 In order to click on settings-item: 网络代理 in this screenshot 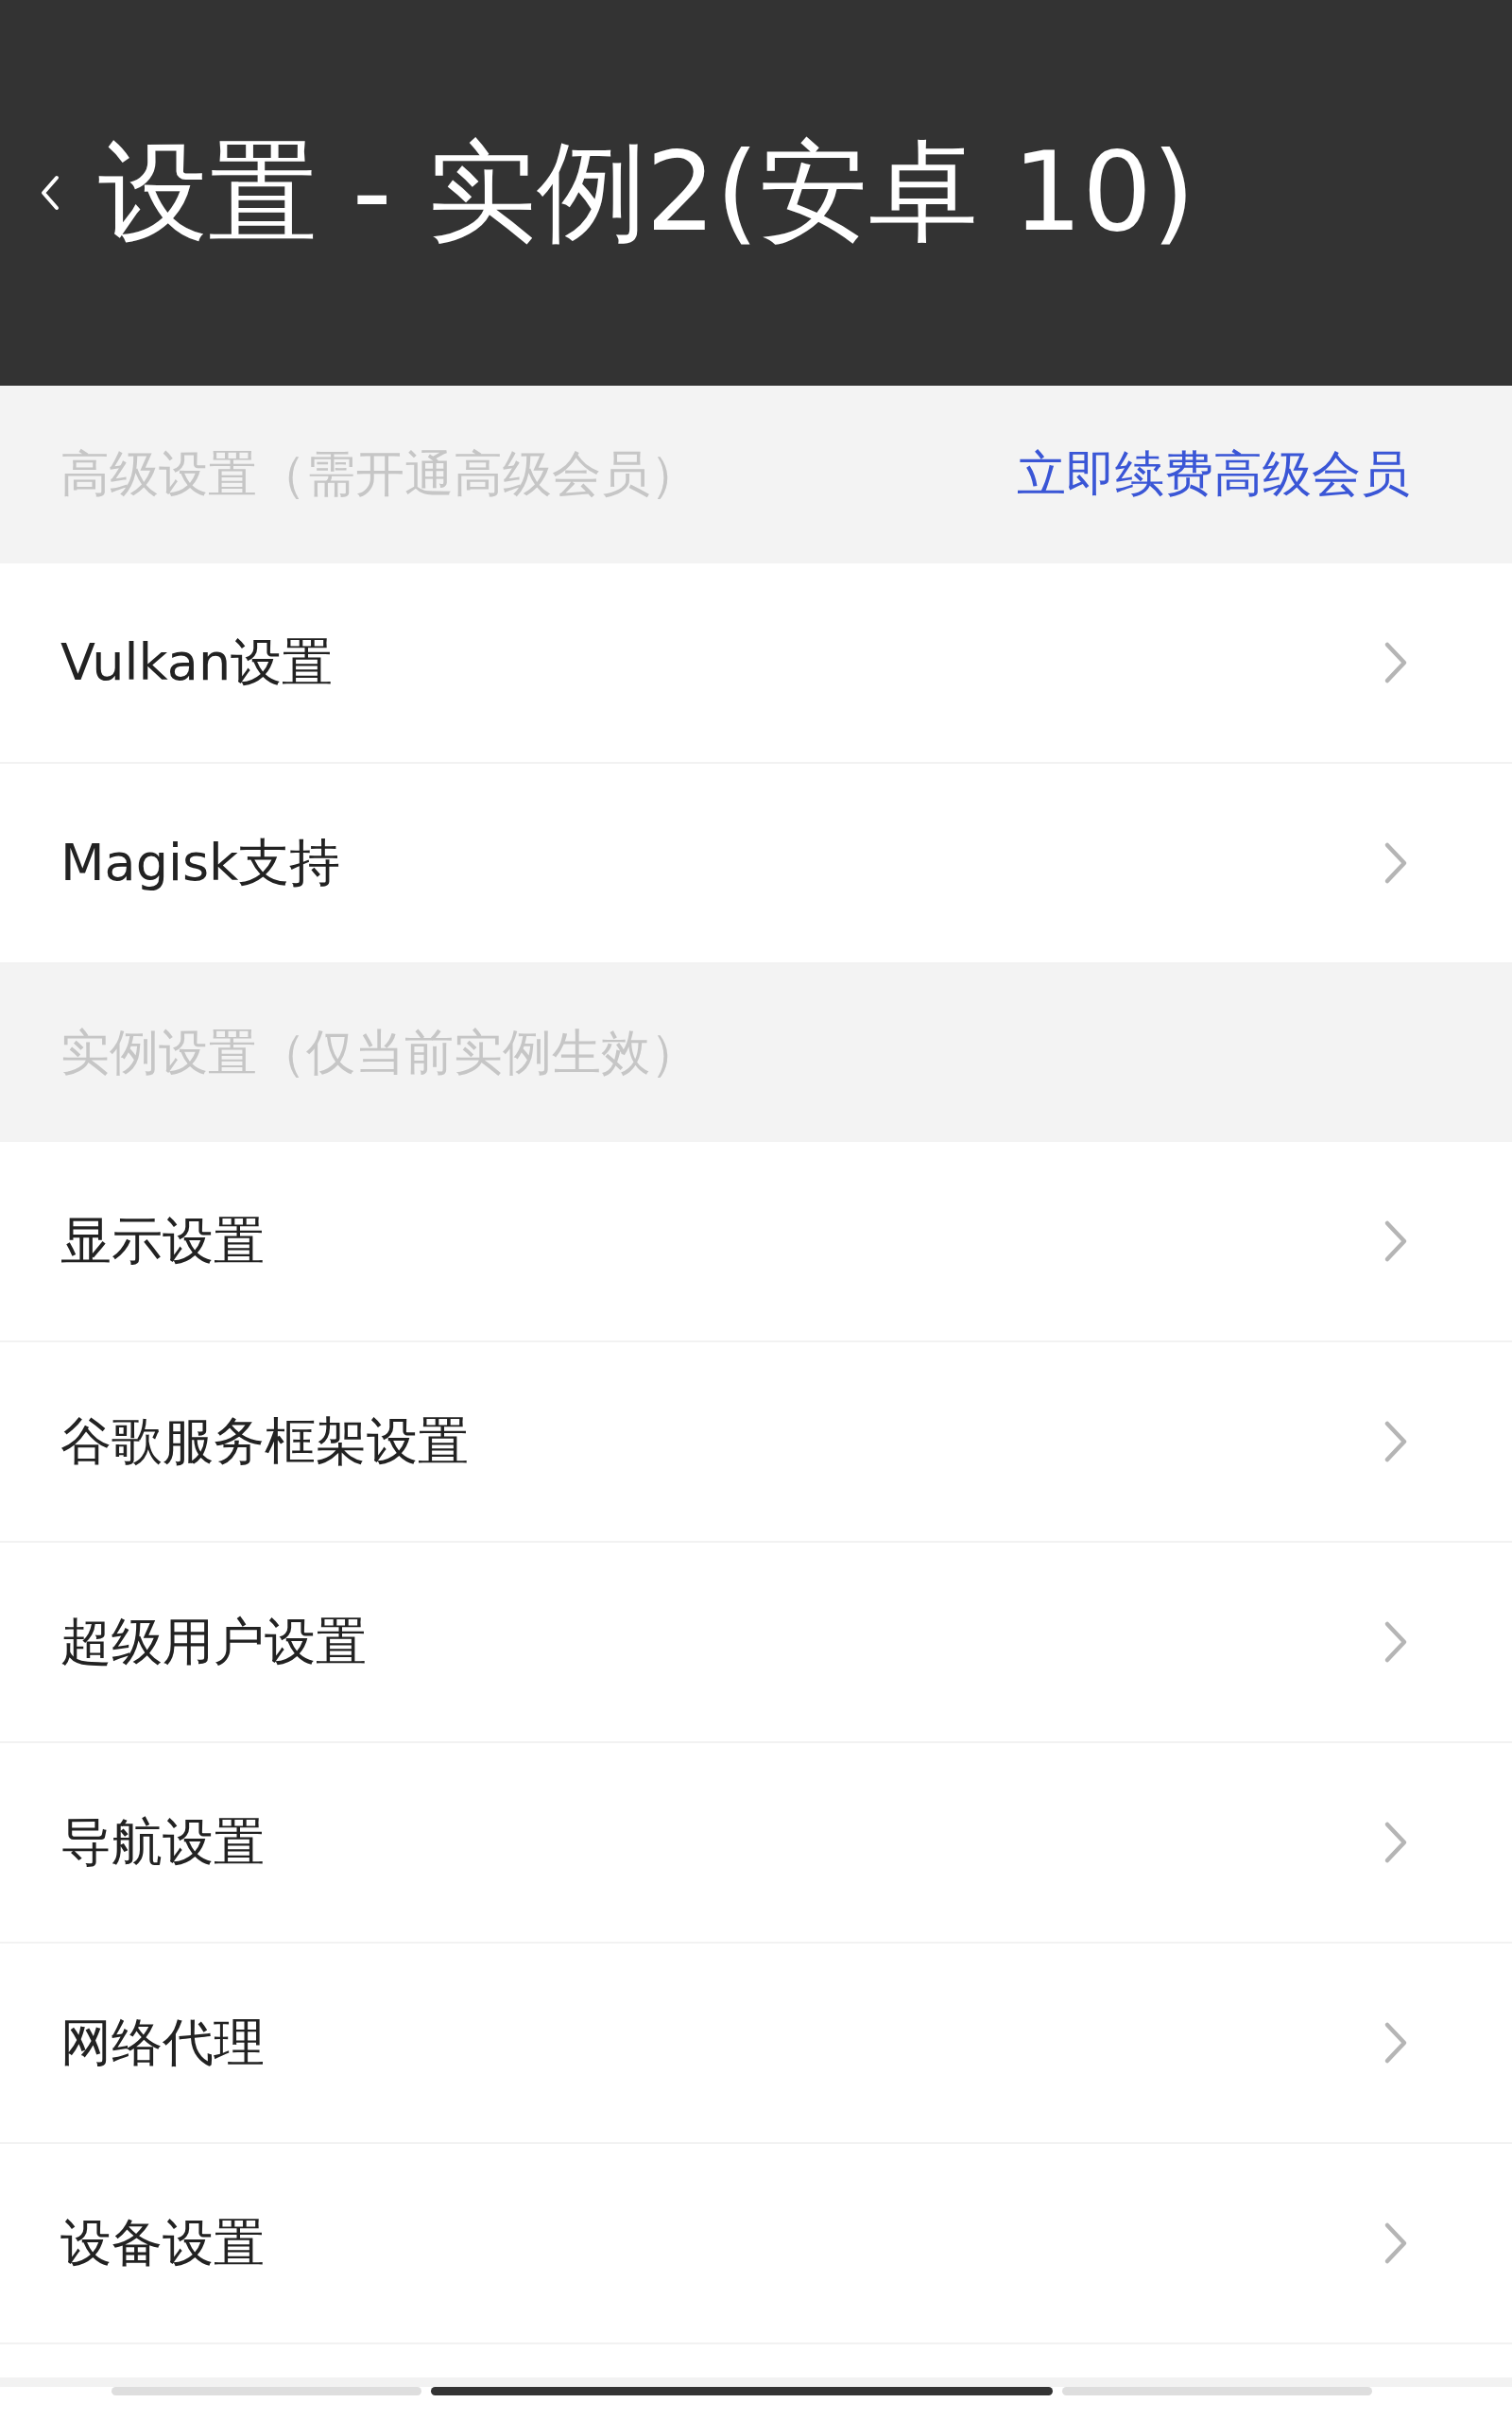, I will do `click(756, 2044)`.